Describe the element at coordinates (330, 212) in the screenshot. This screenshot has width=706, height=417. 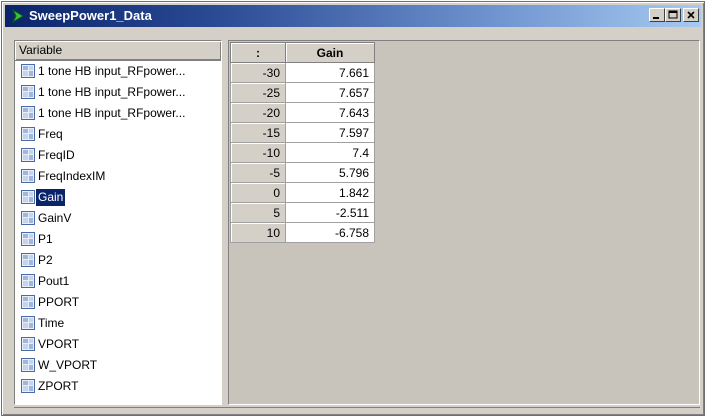
I see `gain-value-cell: -2.511` at that location.